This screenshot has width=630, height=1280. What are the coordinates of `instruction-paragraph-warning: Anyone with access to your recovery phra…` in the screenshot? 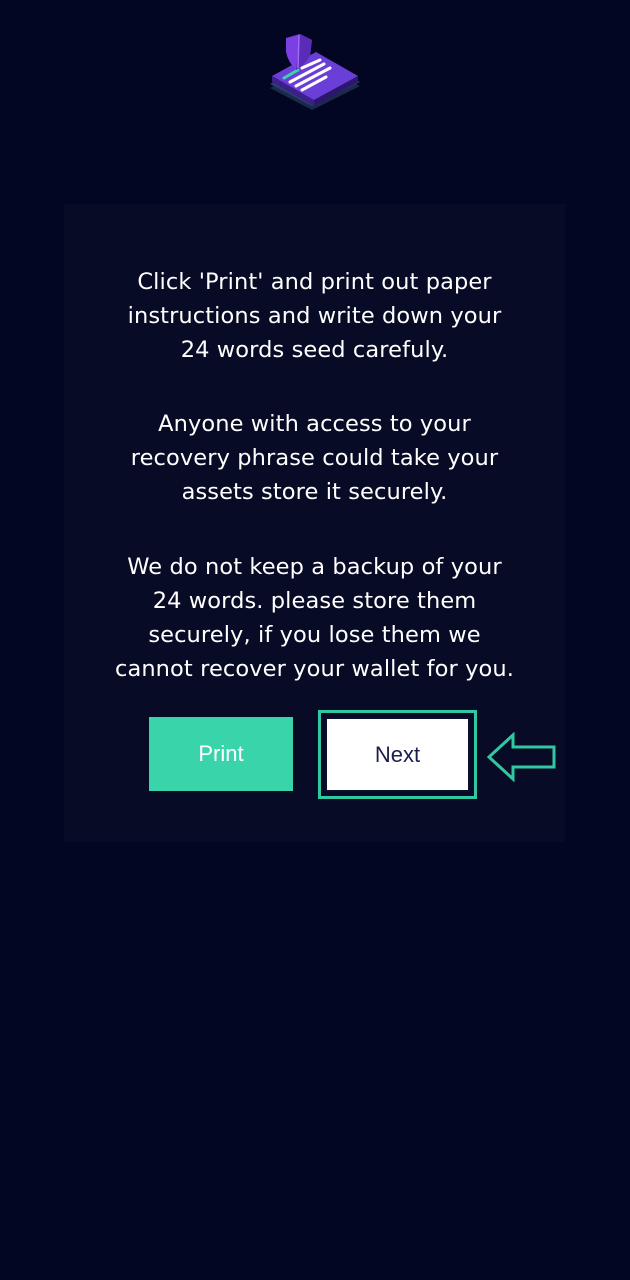 It's located at (314, 458).